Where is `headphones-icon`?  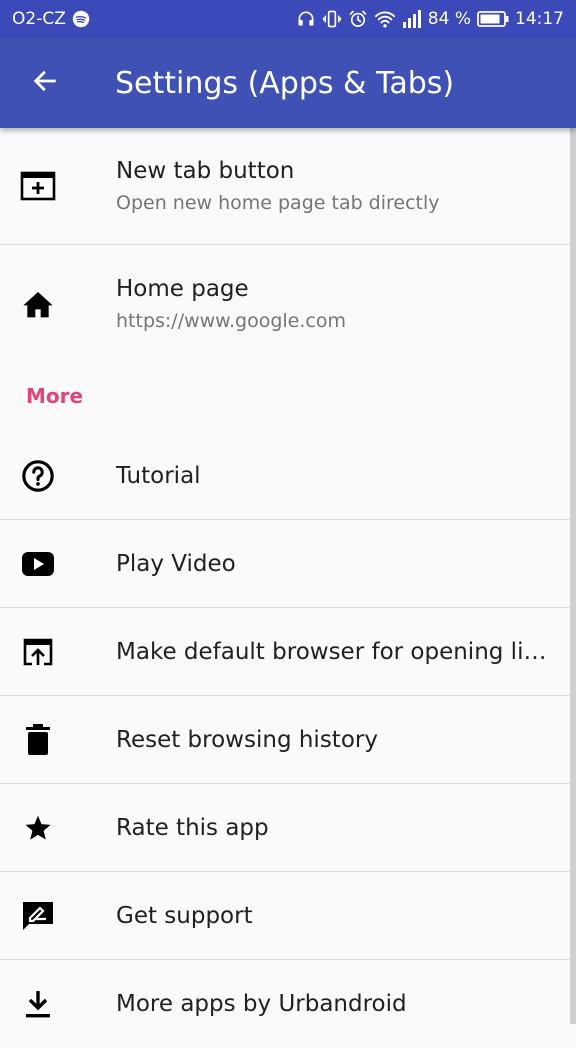
headphones-icon is located at coordinates (306, 19).